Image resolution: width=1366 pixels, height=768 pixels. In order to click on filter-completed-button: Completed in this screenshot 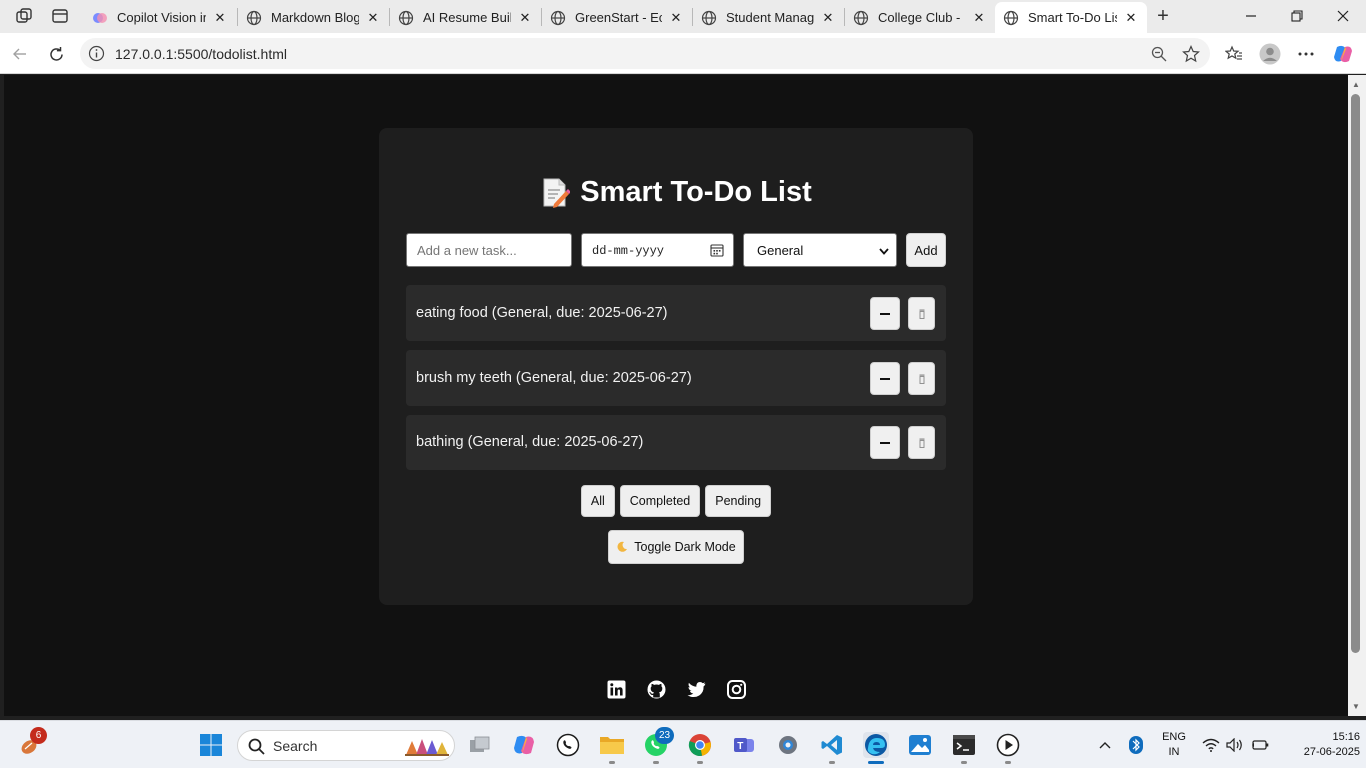, I will do `click(660, 501)`.